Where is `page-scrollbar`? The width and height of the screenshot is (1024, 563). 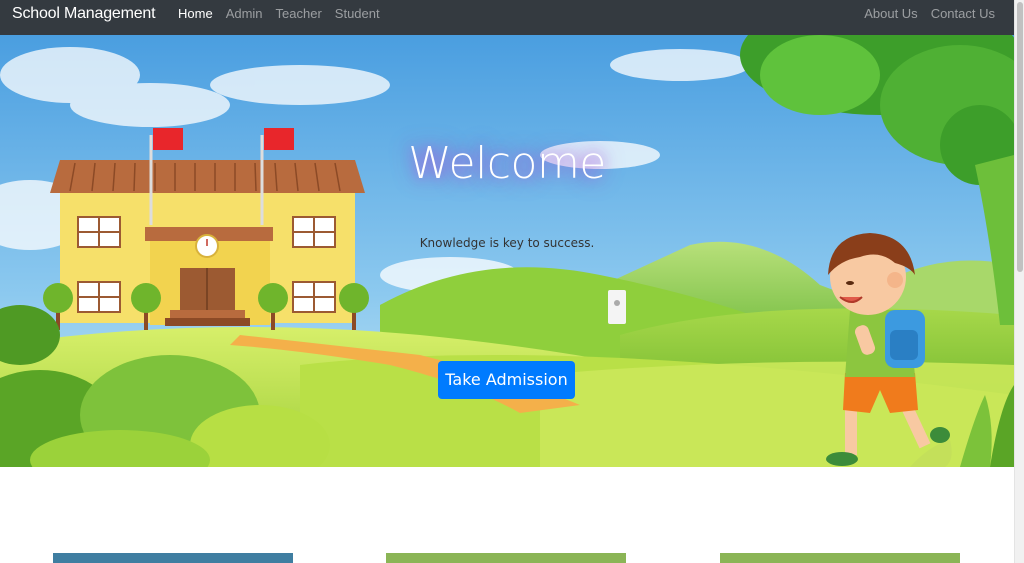
page-scrollbar is located at coordinates (1019, 281).